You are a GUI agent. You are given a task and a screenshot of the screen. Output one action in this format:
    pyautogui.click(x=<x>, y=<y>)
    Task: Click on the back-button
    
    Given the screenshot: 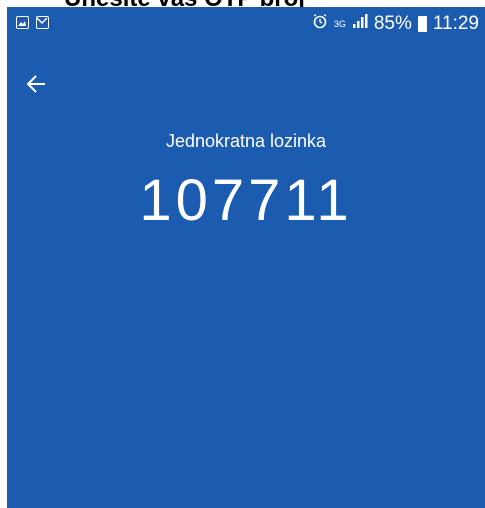 What is the action you would take?
    pyautogui.click(x=36, y=86)
    